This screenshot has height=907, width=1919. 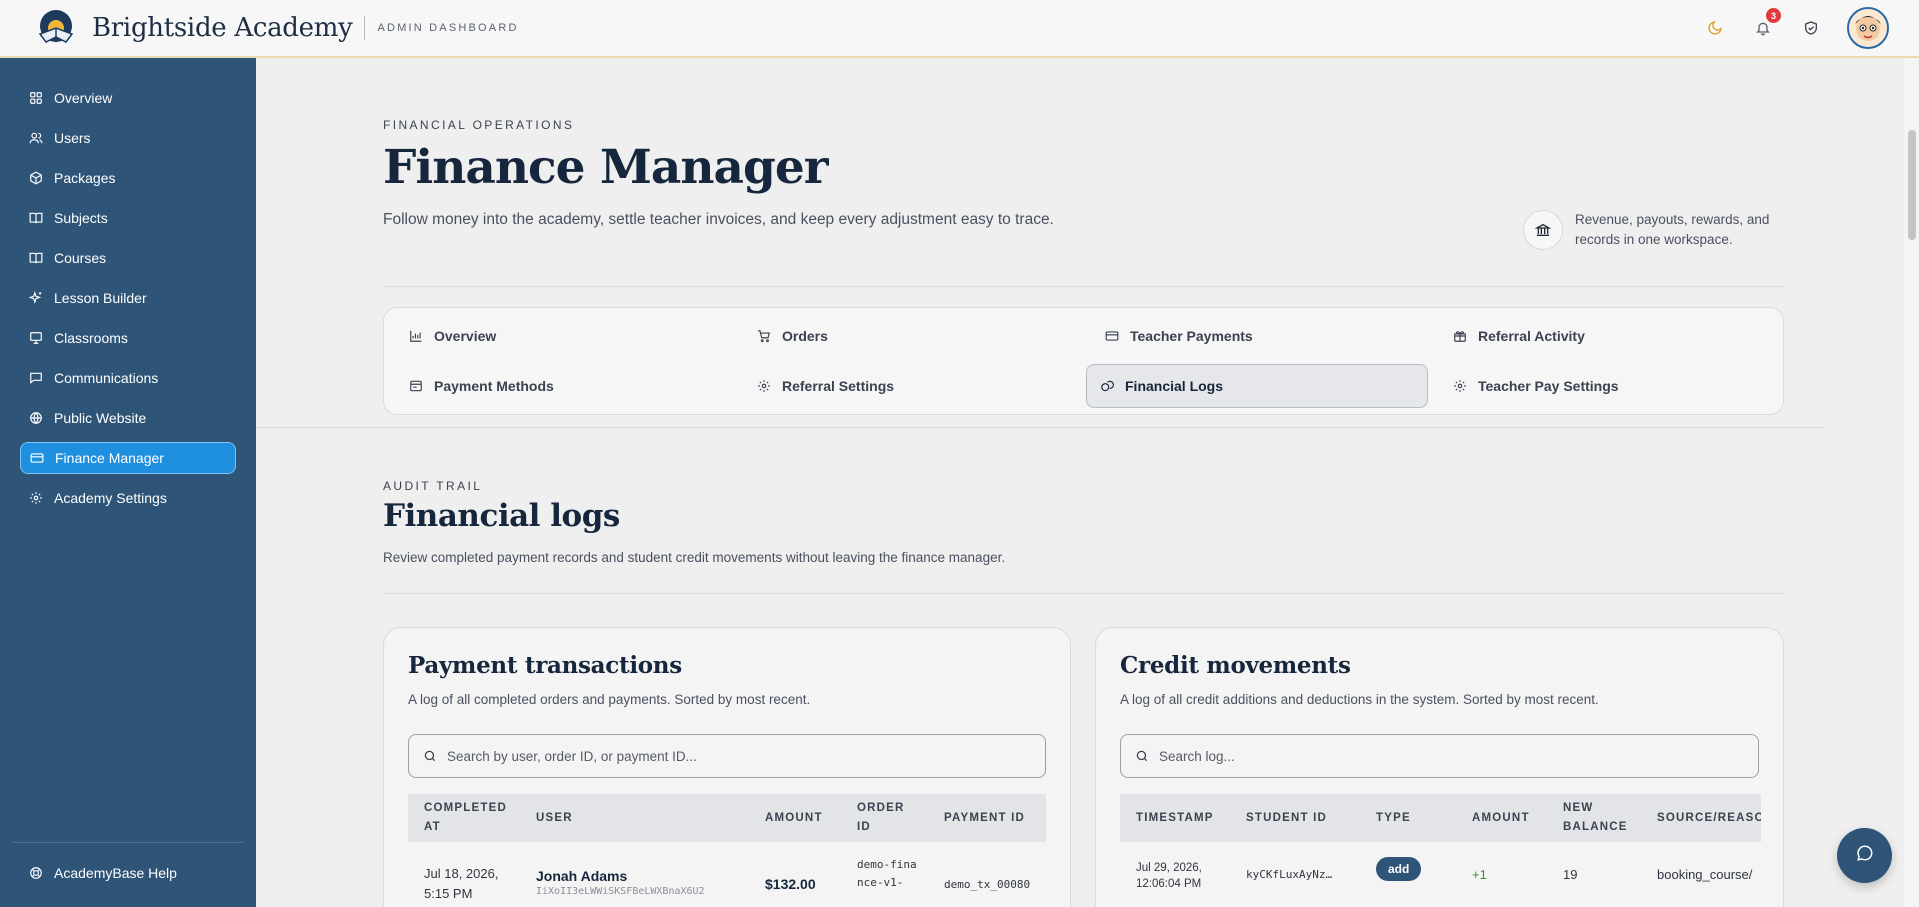 I want to click on sidebar-item-communications: Communications, so click(x=128, y=378).